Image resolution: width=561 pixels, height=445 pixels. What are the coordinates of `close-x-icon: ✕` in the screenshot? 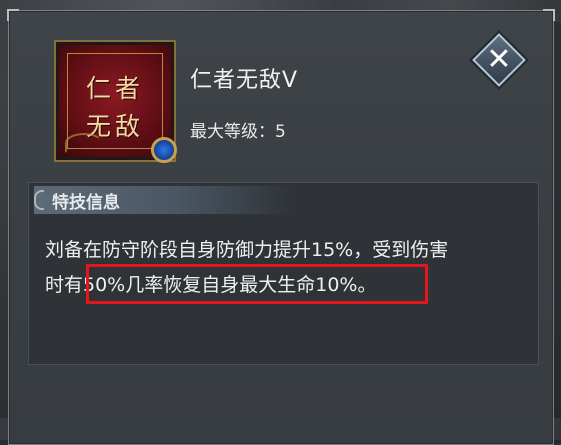 It's located at (499, 59).